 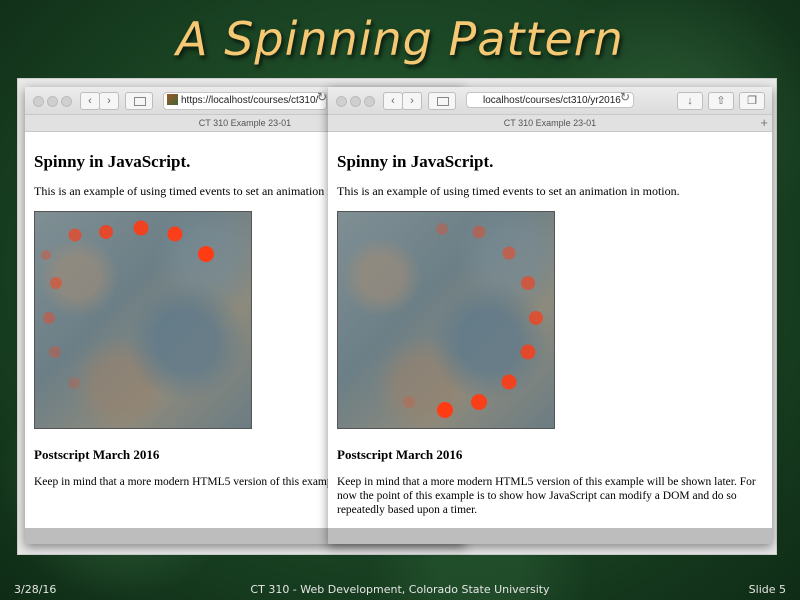 I want to click on address-bar-url: https://localhost/courses/ct310/, so click(x=250, y=100).